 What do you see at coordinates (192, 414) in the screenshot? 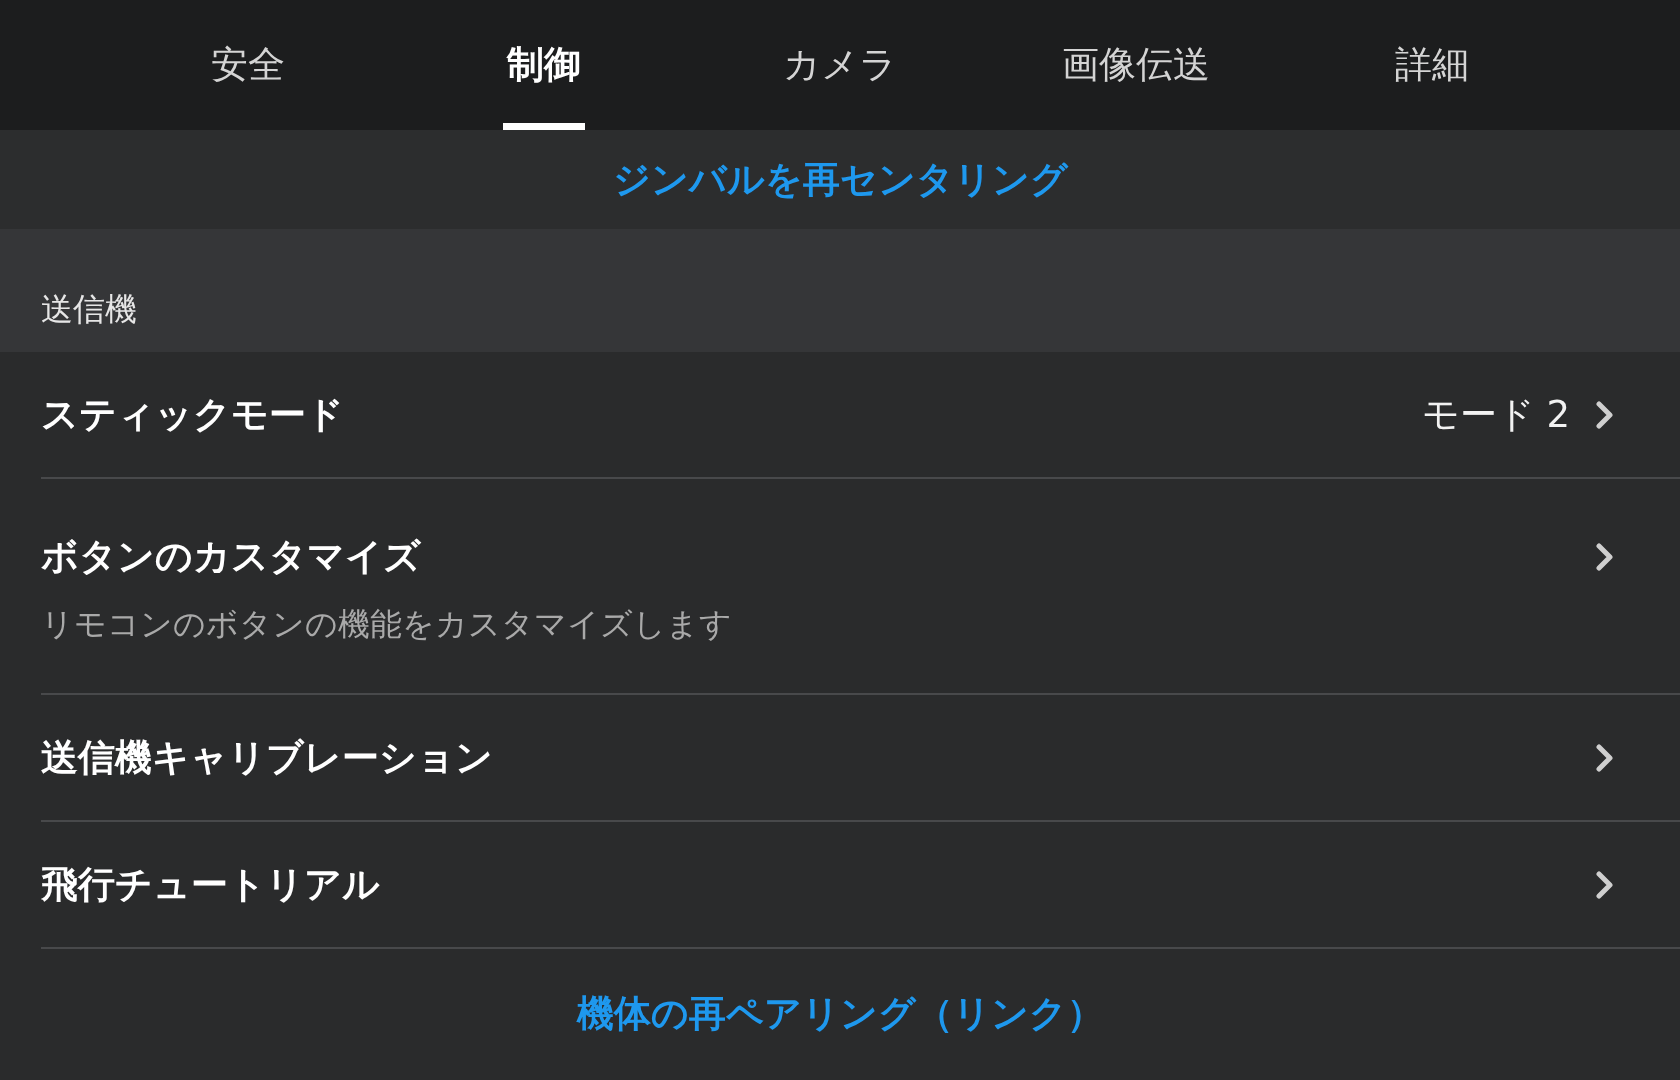
I see `setting-title: スティックモード` at bounding box center [192, 414].